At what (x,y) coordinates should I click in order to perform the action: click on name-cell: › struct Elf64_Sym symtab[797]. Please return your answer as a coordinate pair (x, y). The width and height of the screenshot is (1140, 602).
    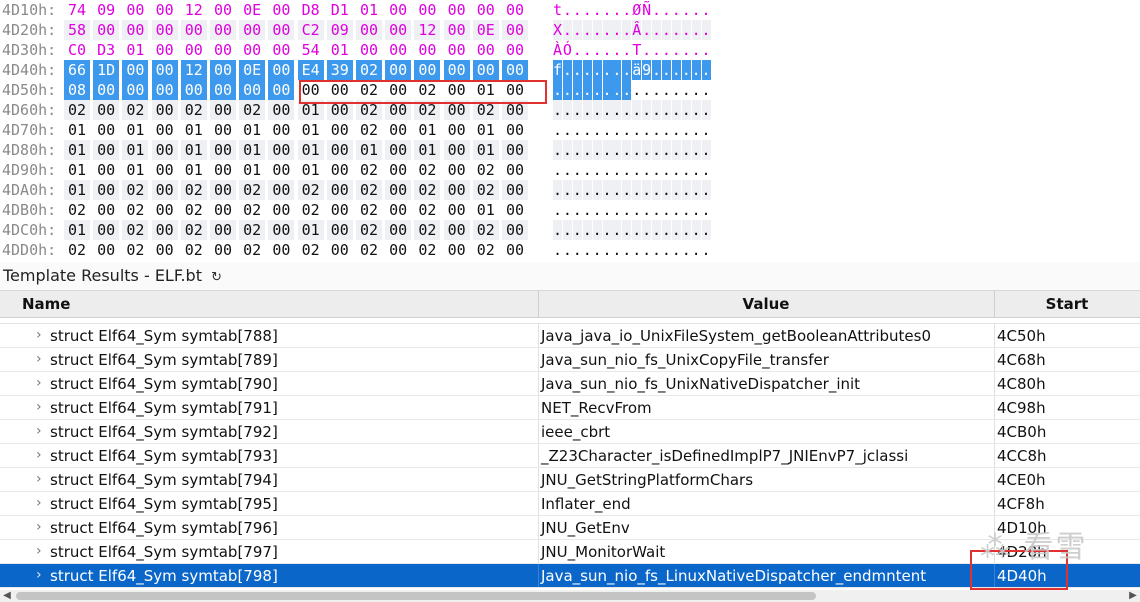
    Looking at the image, I should click on (269, 552).